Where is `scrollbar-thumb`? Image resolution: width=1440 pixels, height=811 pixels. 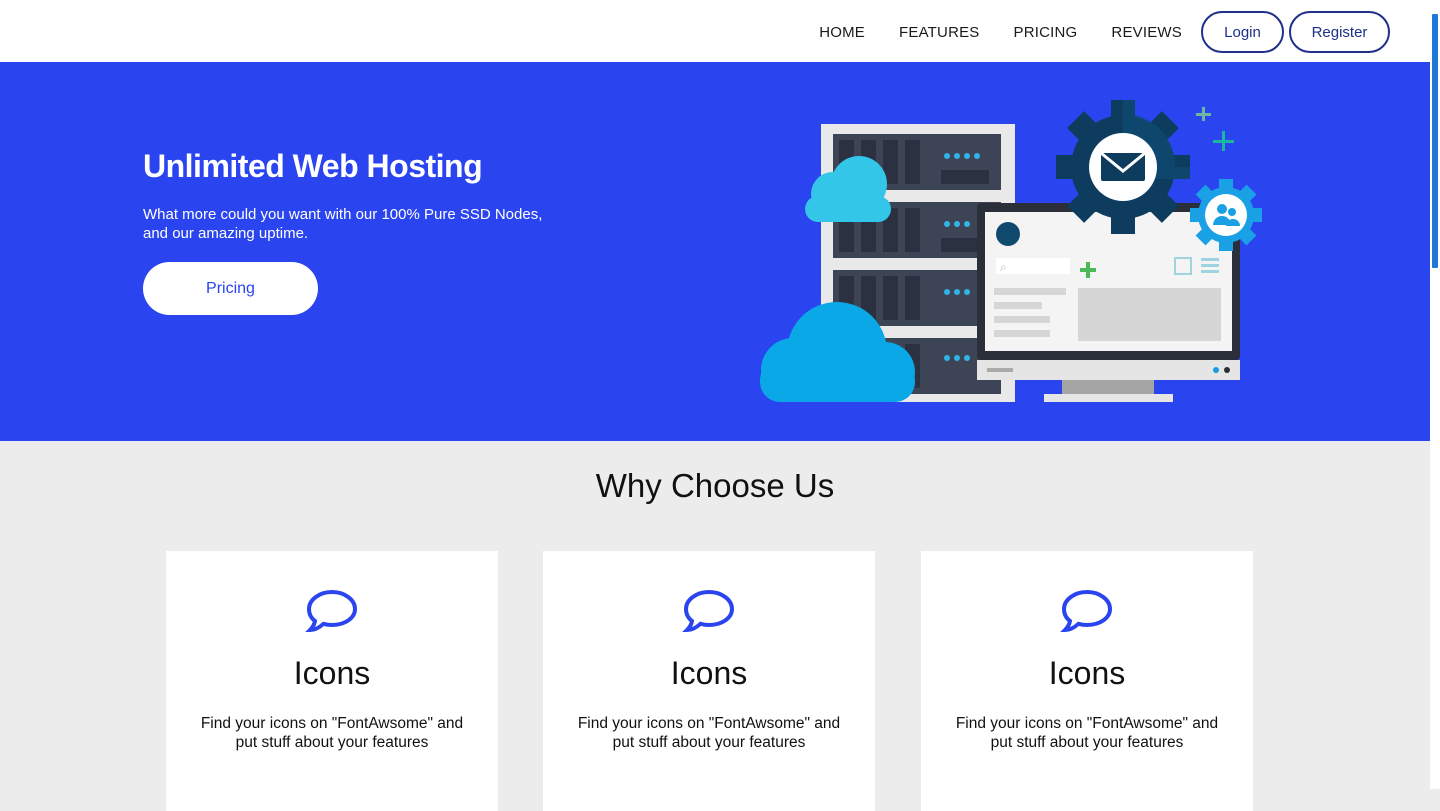 scrollbar-thumb is located at coordinates (1435, 141).